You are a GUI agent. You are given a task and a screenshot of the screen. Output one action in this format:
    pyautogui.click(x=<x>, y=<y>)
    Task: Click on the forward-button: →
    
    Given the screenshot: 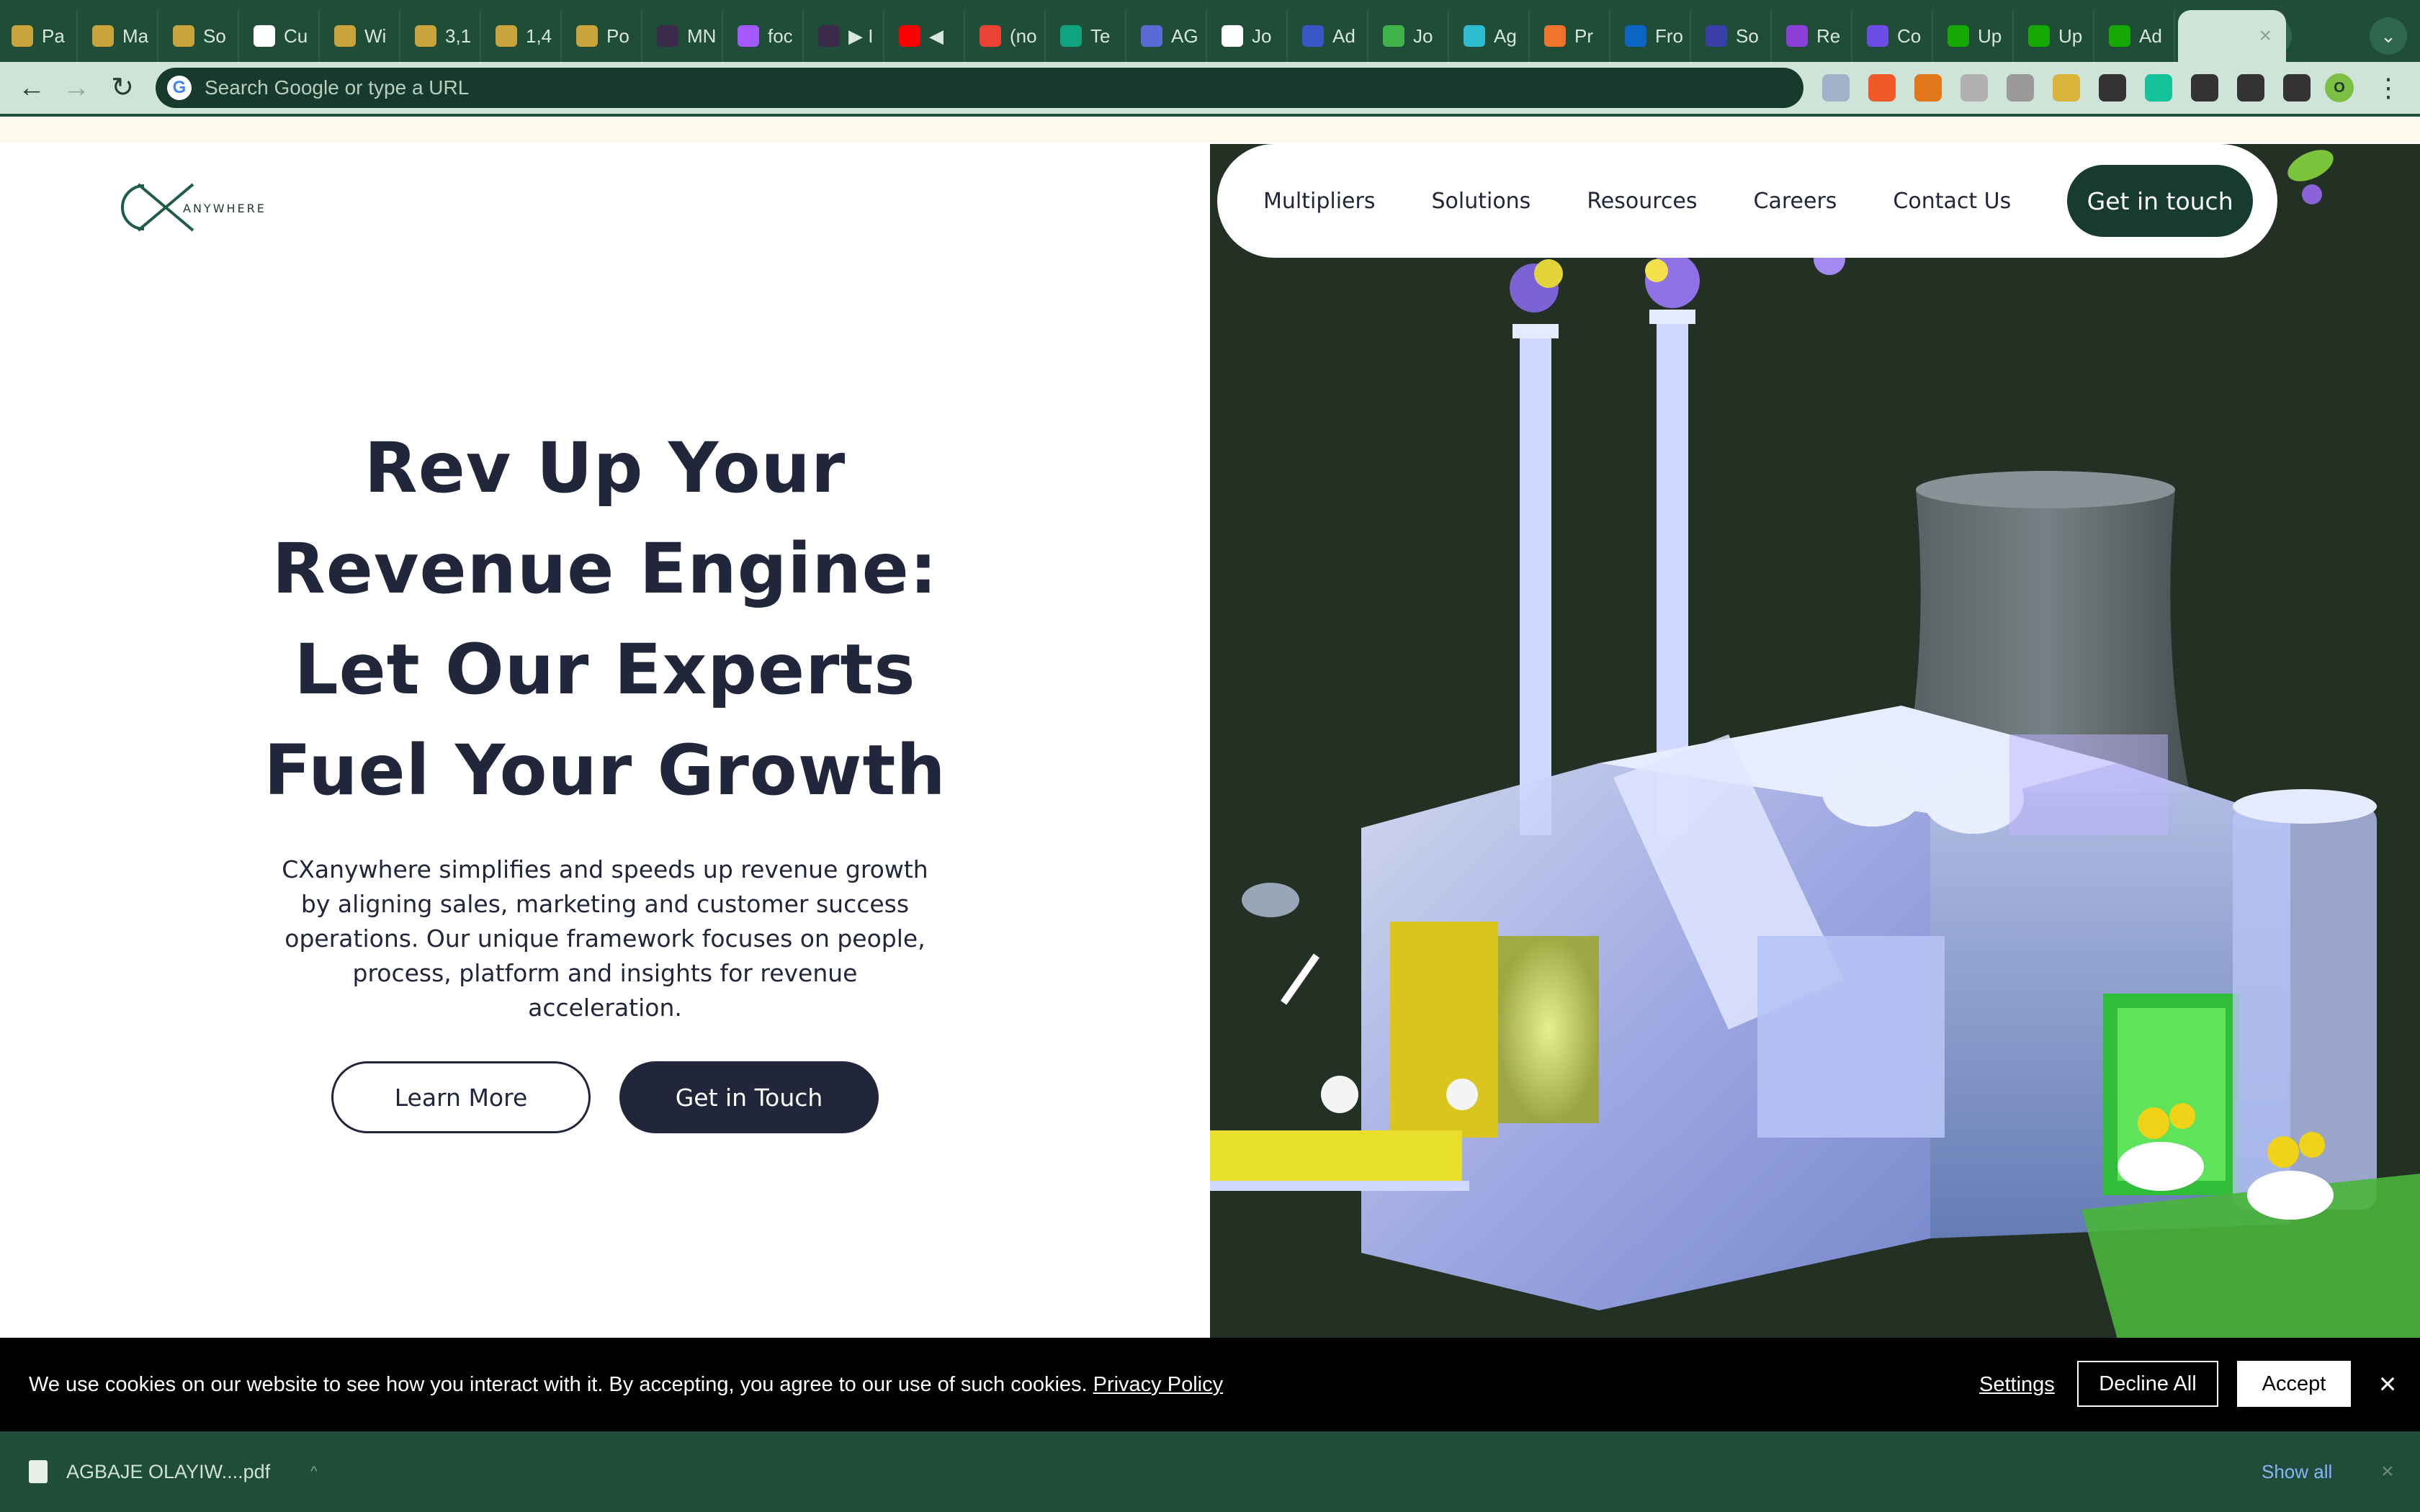 What is the action you would take?
    pyautogui.click(x=76, y=88)
    